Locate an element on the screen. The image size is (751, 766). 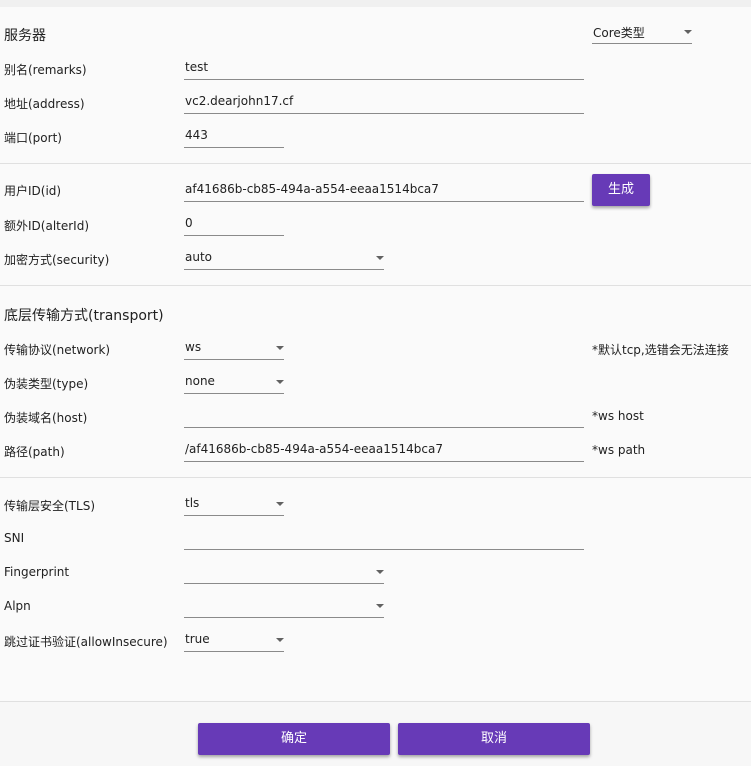
host-field is located at coordinates (384, 417).